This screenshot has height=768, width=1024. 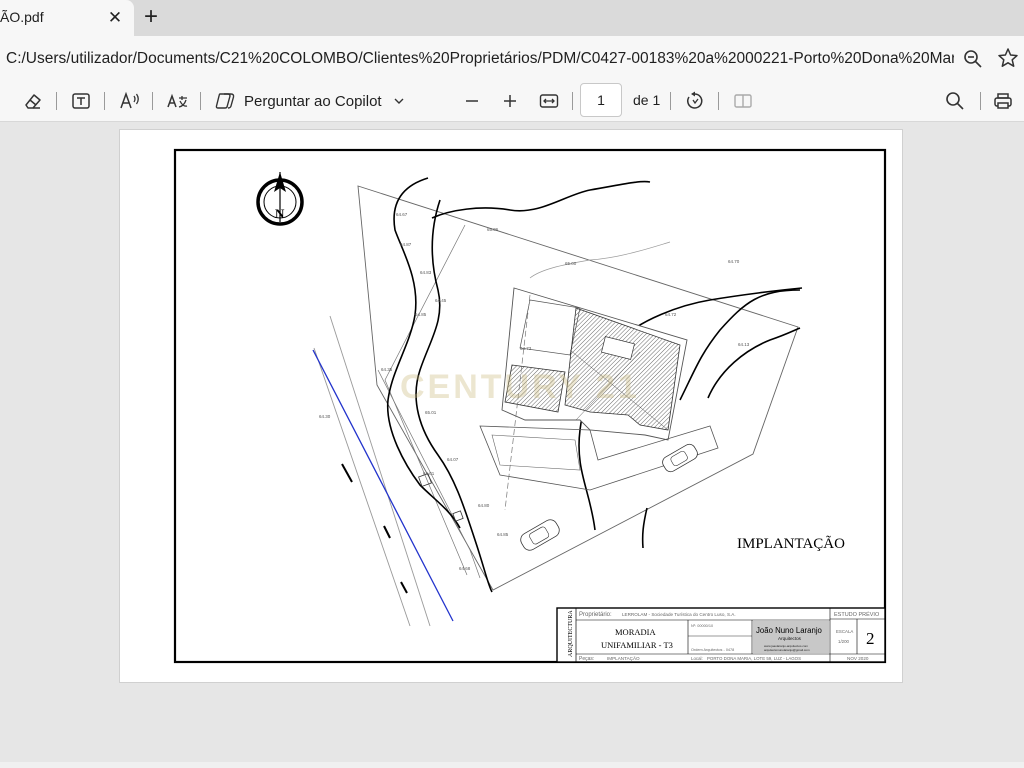 I want to click on svg-text: Proprietário:, so click(x=595, y=615).